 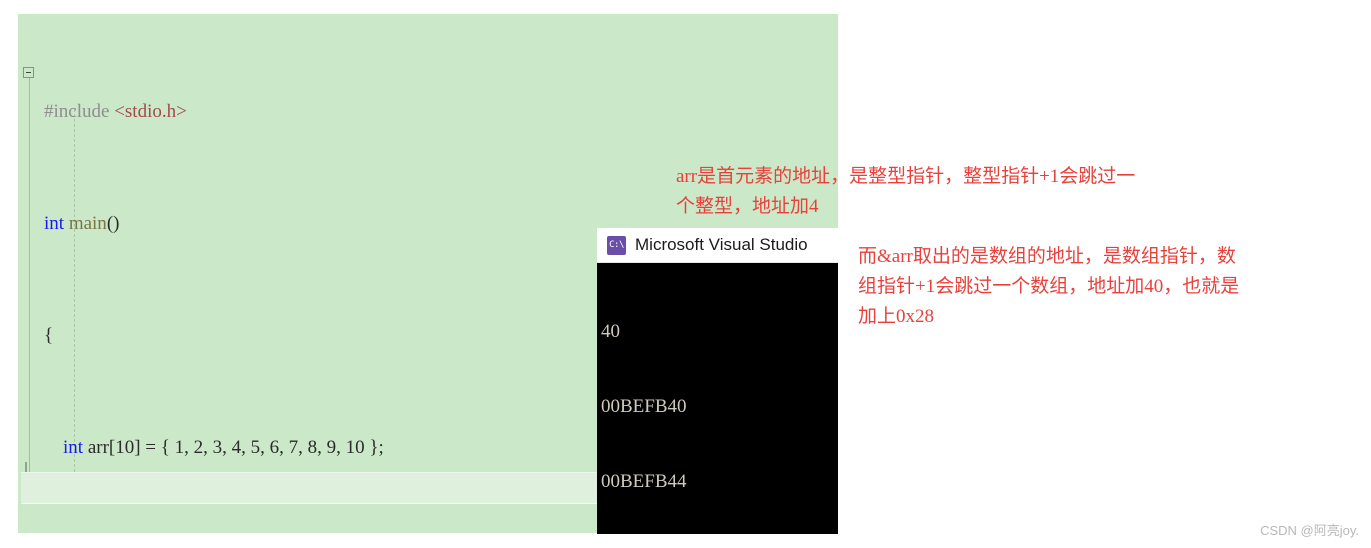 What do you see at coordinates (1309, 530) in the screenshot?
I see `csdn-watermark: CSDN @阿亮joy.` at bounding box center [1309, 530].